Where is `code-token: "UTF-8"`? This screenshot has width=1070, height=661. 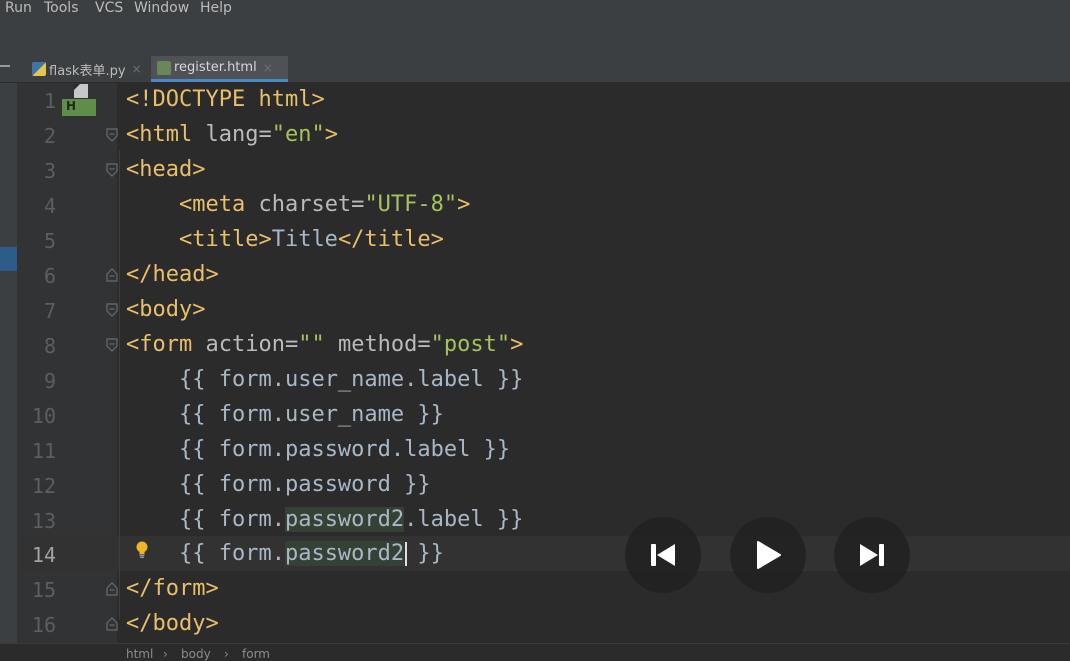
code-token: "UTF-8" is located at coordinates (411, 204).